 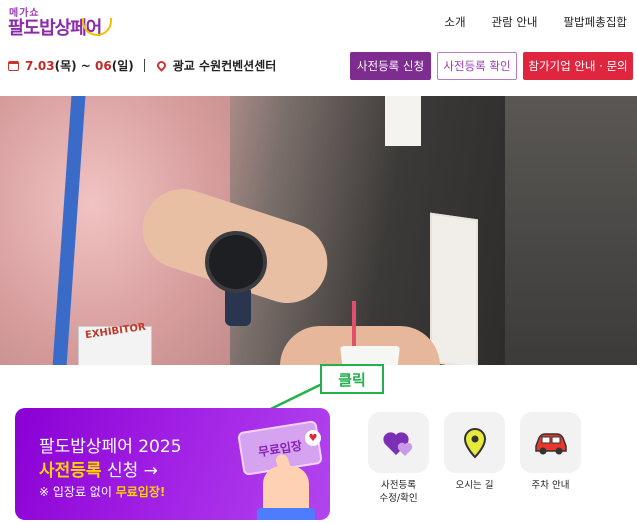 What do you see at coordinates (79, 66) in the screenshot?
I see `event-date: 7.03(목) ~ 06(일)` at bounding box center [79, 66].